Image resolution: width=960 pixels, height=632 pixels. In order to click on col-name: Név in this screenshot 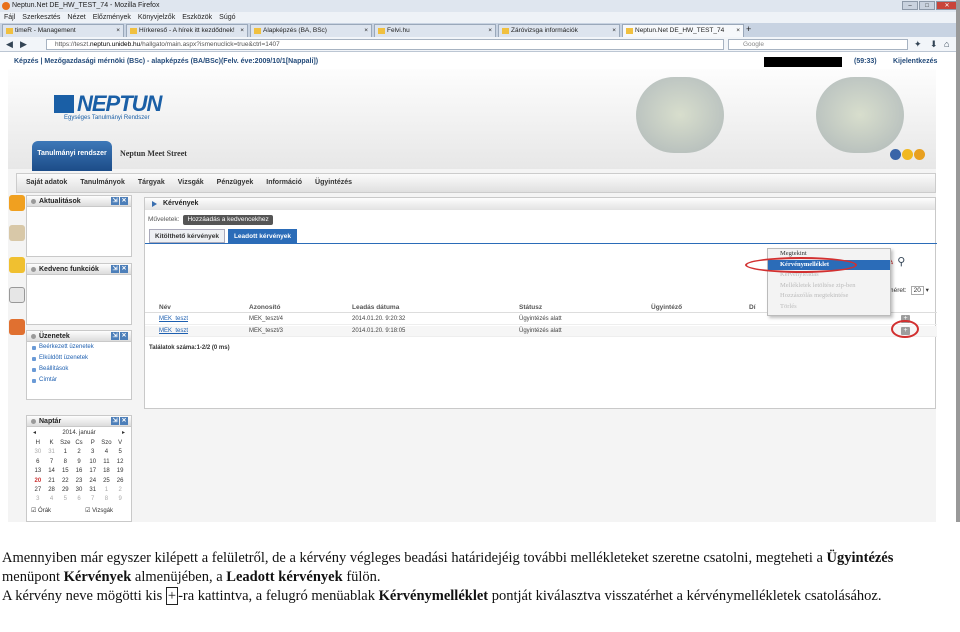, I will do `click(165, 307)`.